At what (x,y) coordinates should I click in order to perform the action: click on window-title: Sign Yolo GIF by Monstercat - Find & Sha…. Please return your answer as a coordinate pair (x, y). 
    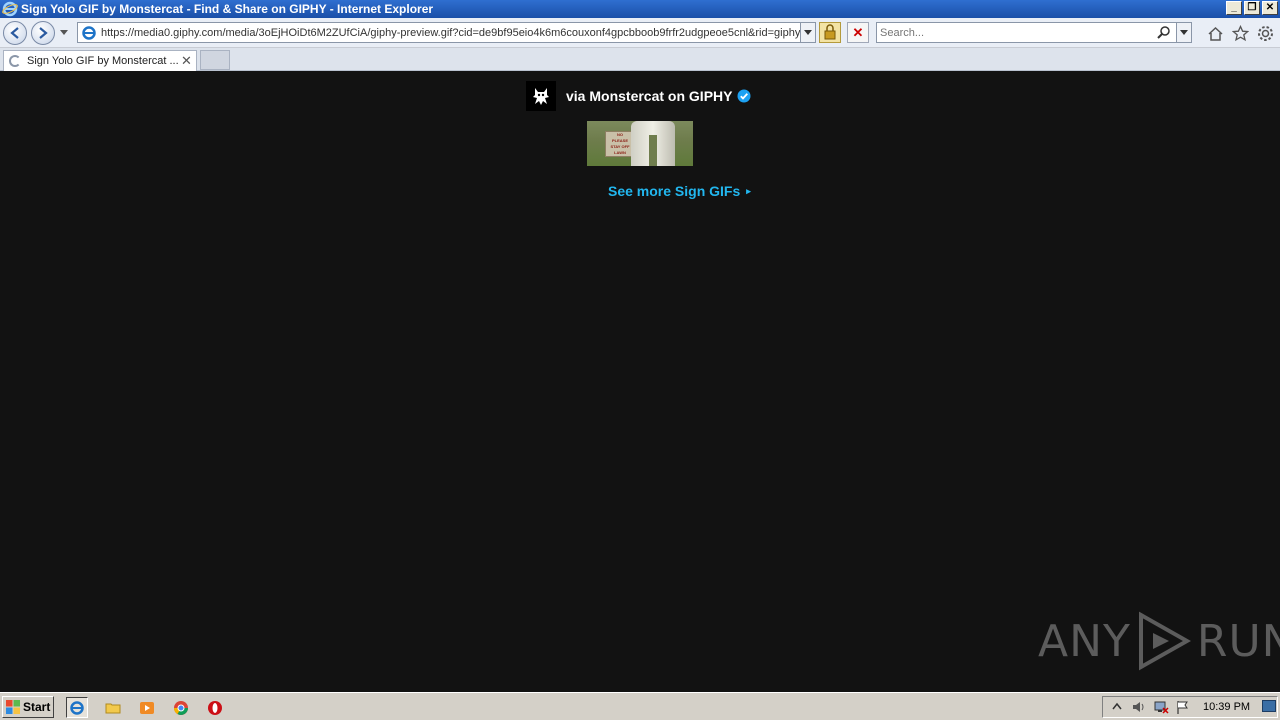
    Looking at the image, I should click on (227, 9).